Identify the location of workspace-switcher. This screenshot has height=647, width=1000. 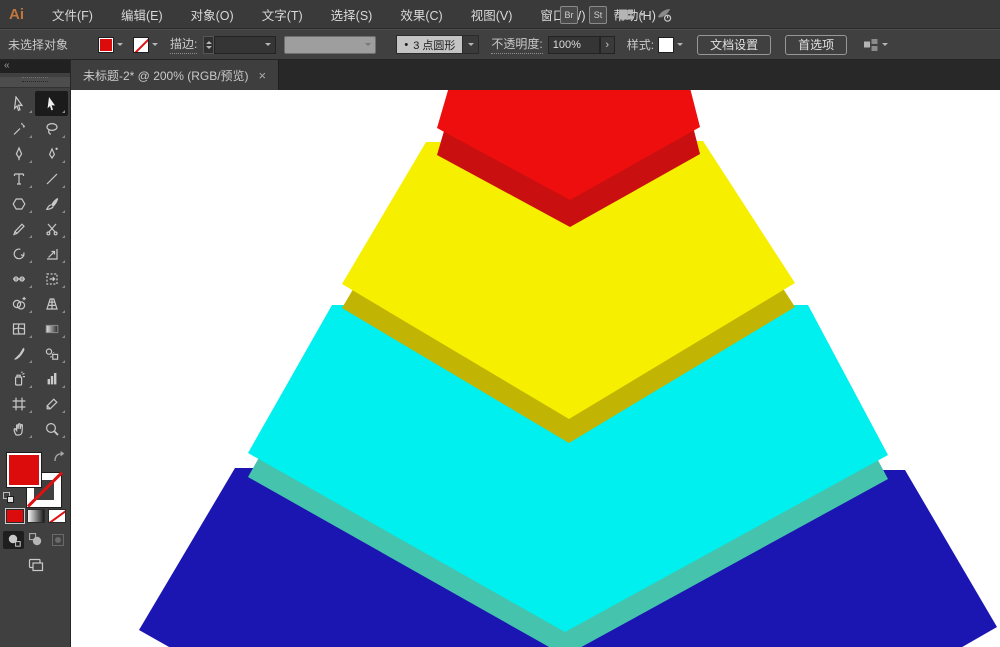
(631, 15).